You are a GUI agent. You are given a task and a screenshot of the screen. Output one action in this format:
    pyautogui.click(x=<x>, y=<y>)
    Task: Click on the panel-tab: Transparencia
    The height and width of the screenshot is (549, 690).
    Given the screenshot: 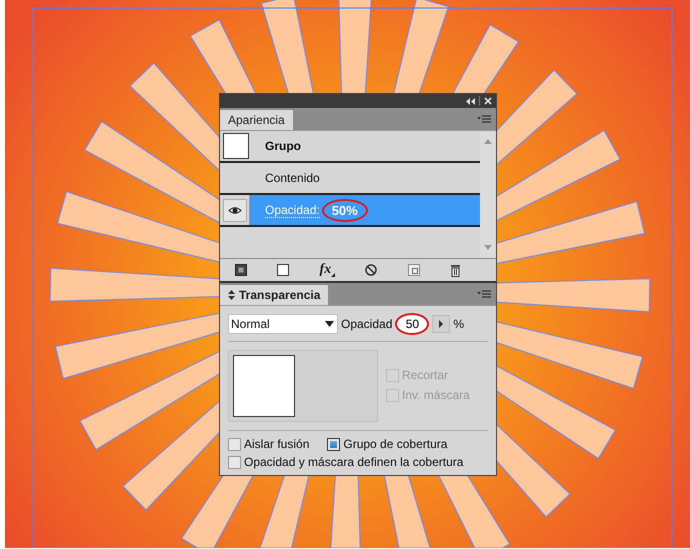 What is the action you would take?
    pyautogui.click(x=274, y=295)
    